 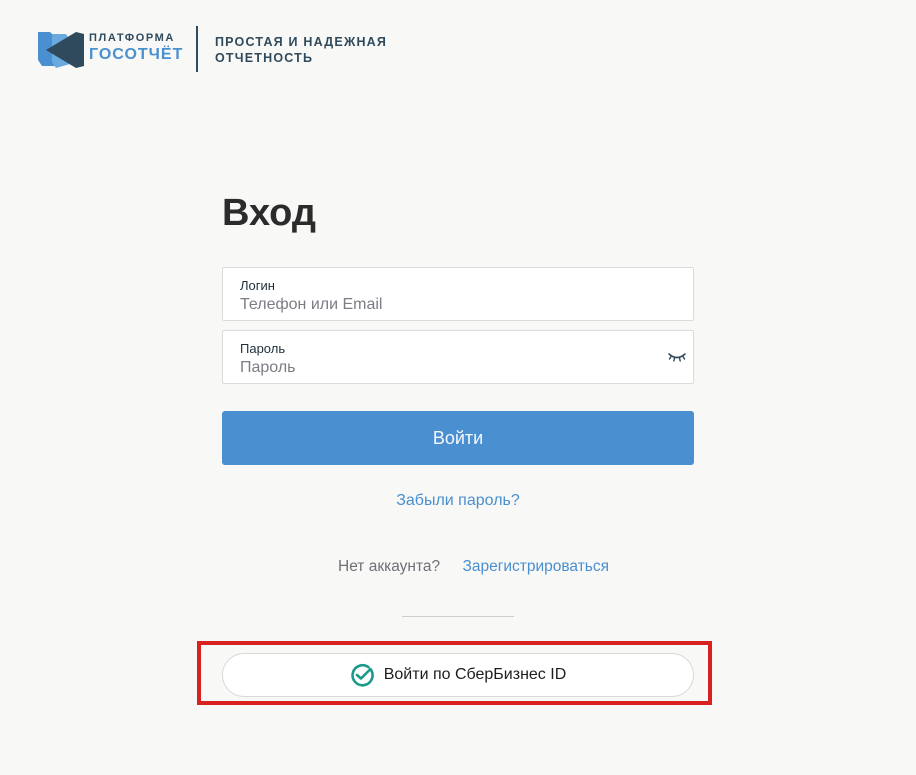 I want to click on logo-line1: ПЛАТФОРМА, so click(x=132, y=38).